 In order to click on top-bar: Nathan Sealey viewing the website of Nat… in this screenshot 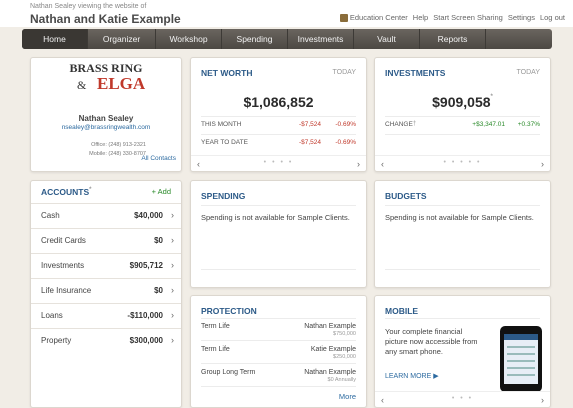, I will do `click(286, 13)`.